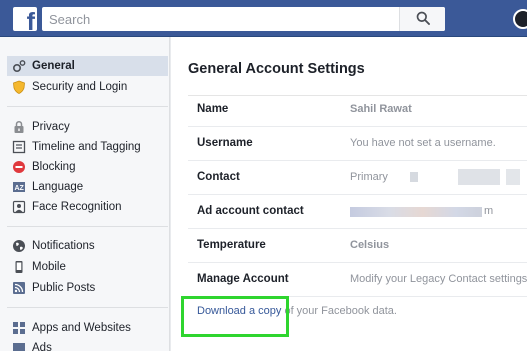  What do you see at coordinates (54, 167) in the screenshot?
I see `sidebar-item-label: Blocking` at bounding box center [54, 167].